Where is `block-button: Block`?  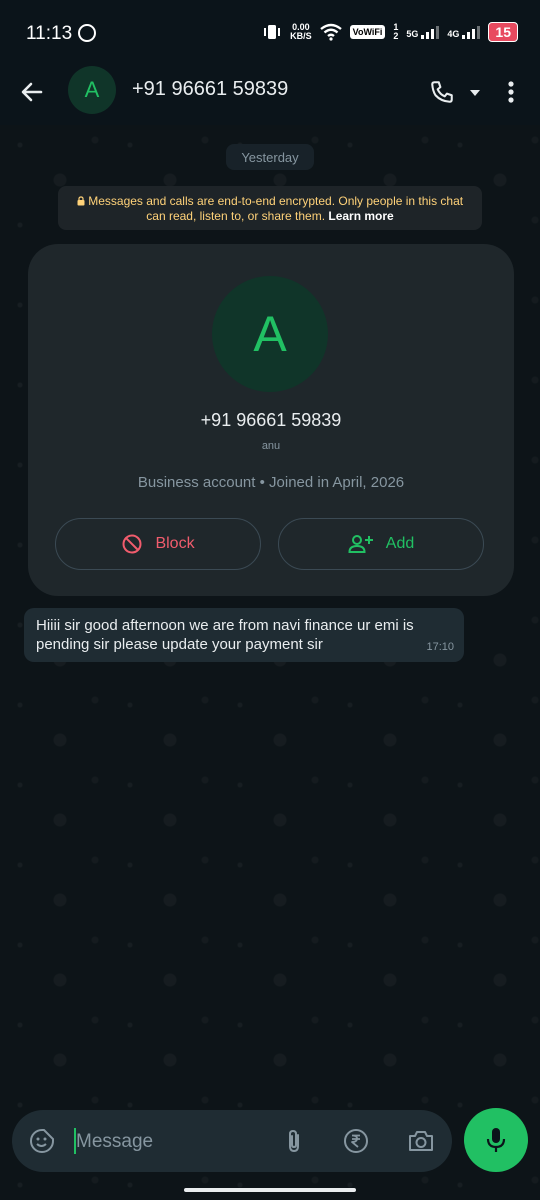 block-button: Block is located at coordinates (158, 544).